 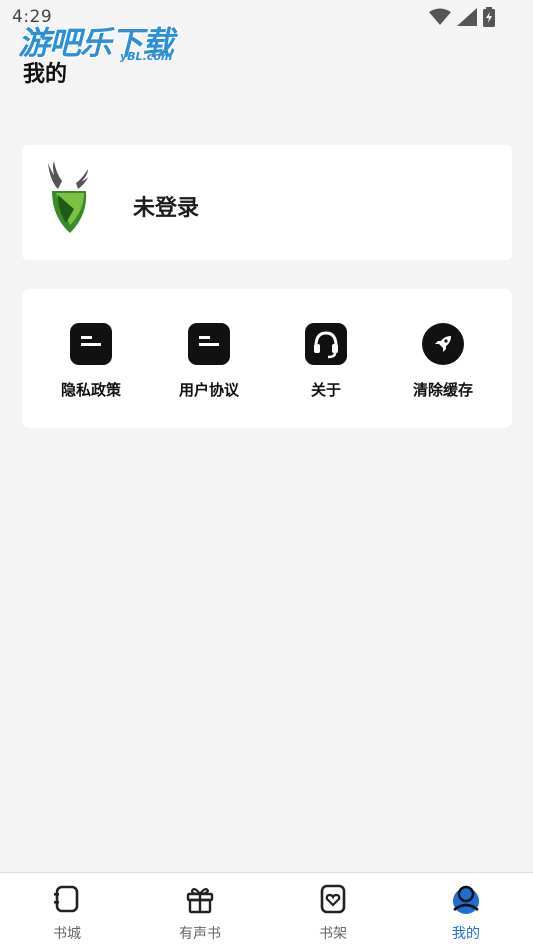 I want to click on menu-item-user-agreement: 用户协议, so click(x=209, y=363).